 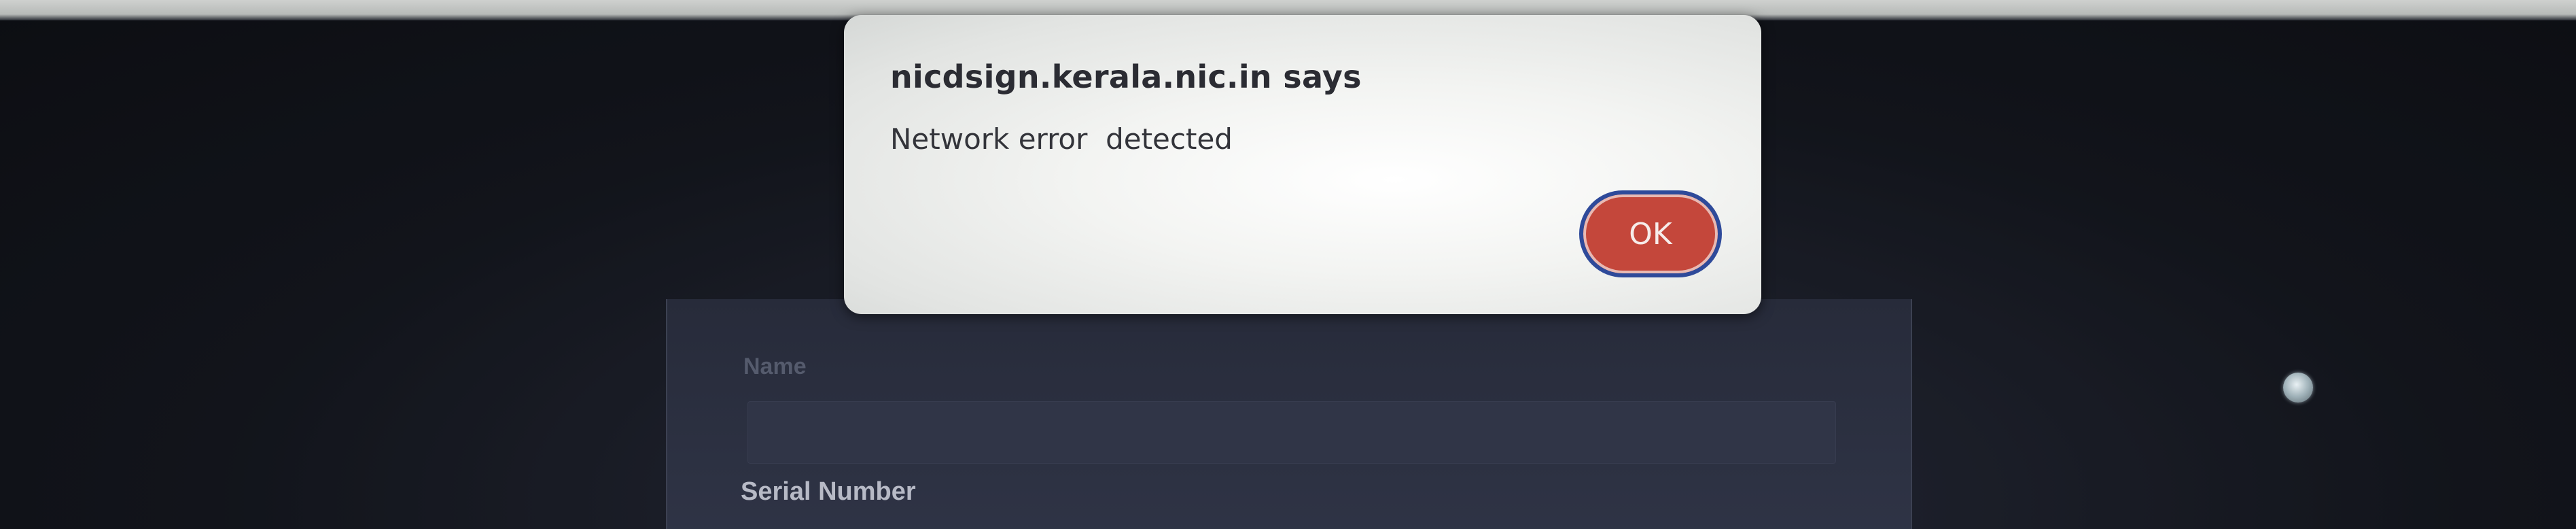 What do you see at coordinates (1061, 139) in the screenshot?
I see `dialog-message: Network error detected` at bounding box center [1061, 139].